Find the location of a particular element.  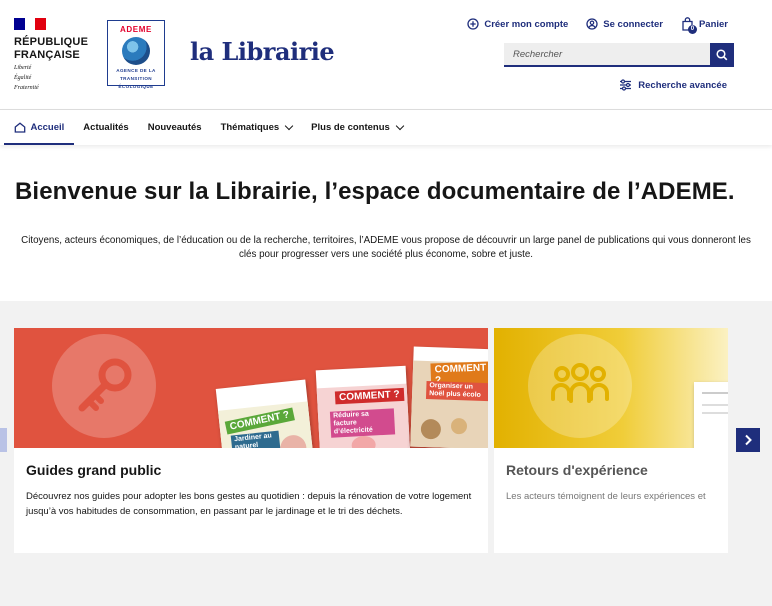

book-subtitle: Organiser un Noël plus écolo is located at coordinates (456, 391).